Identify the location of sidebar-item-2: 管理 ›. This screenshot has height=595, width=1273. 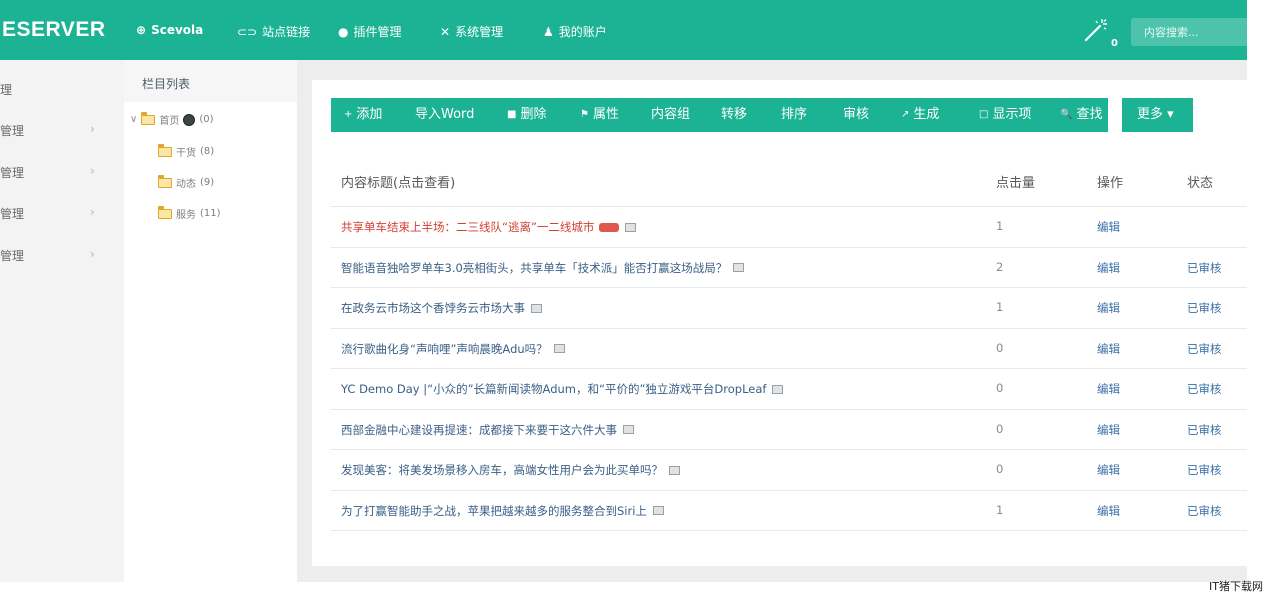
(62, 185).